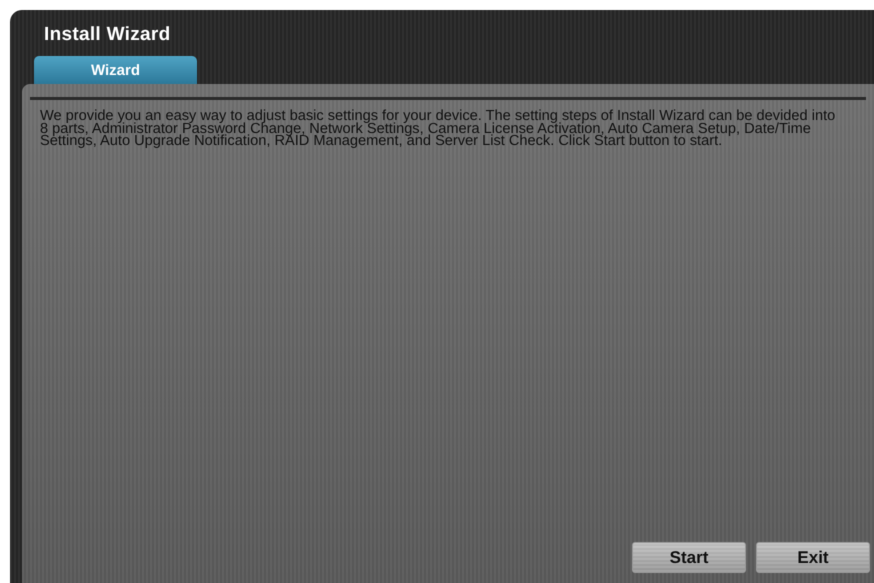  Describe the element at coordinates (438, 129) in the screenshot. I see `description-text: We provide you an easy way to adjust basic settings for your device. The setting steps of Install Wizard can be devided into 8 parts, Administrator Password Change, Network Settings, Camera License Activation, Auto Camera Setup, Date/Time Settings, Auto Upgrade Notification, RAID Management, and Server List Check. Click Start button to start.` at that location.